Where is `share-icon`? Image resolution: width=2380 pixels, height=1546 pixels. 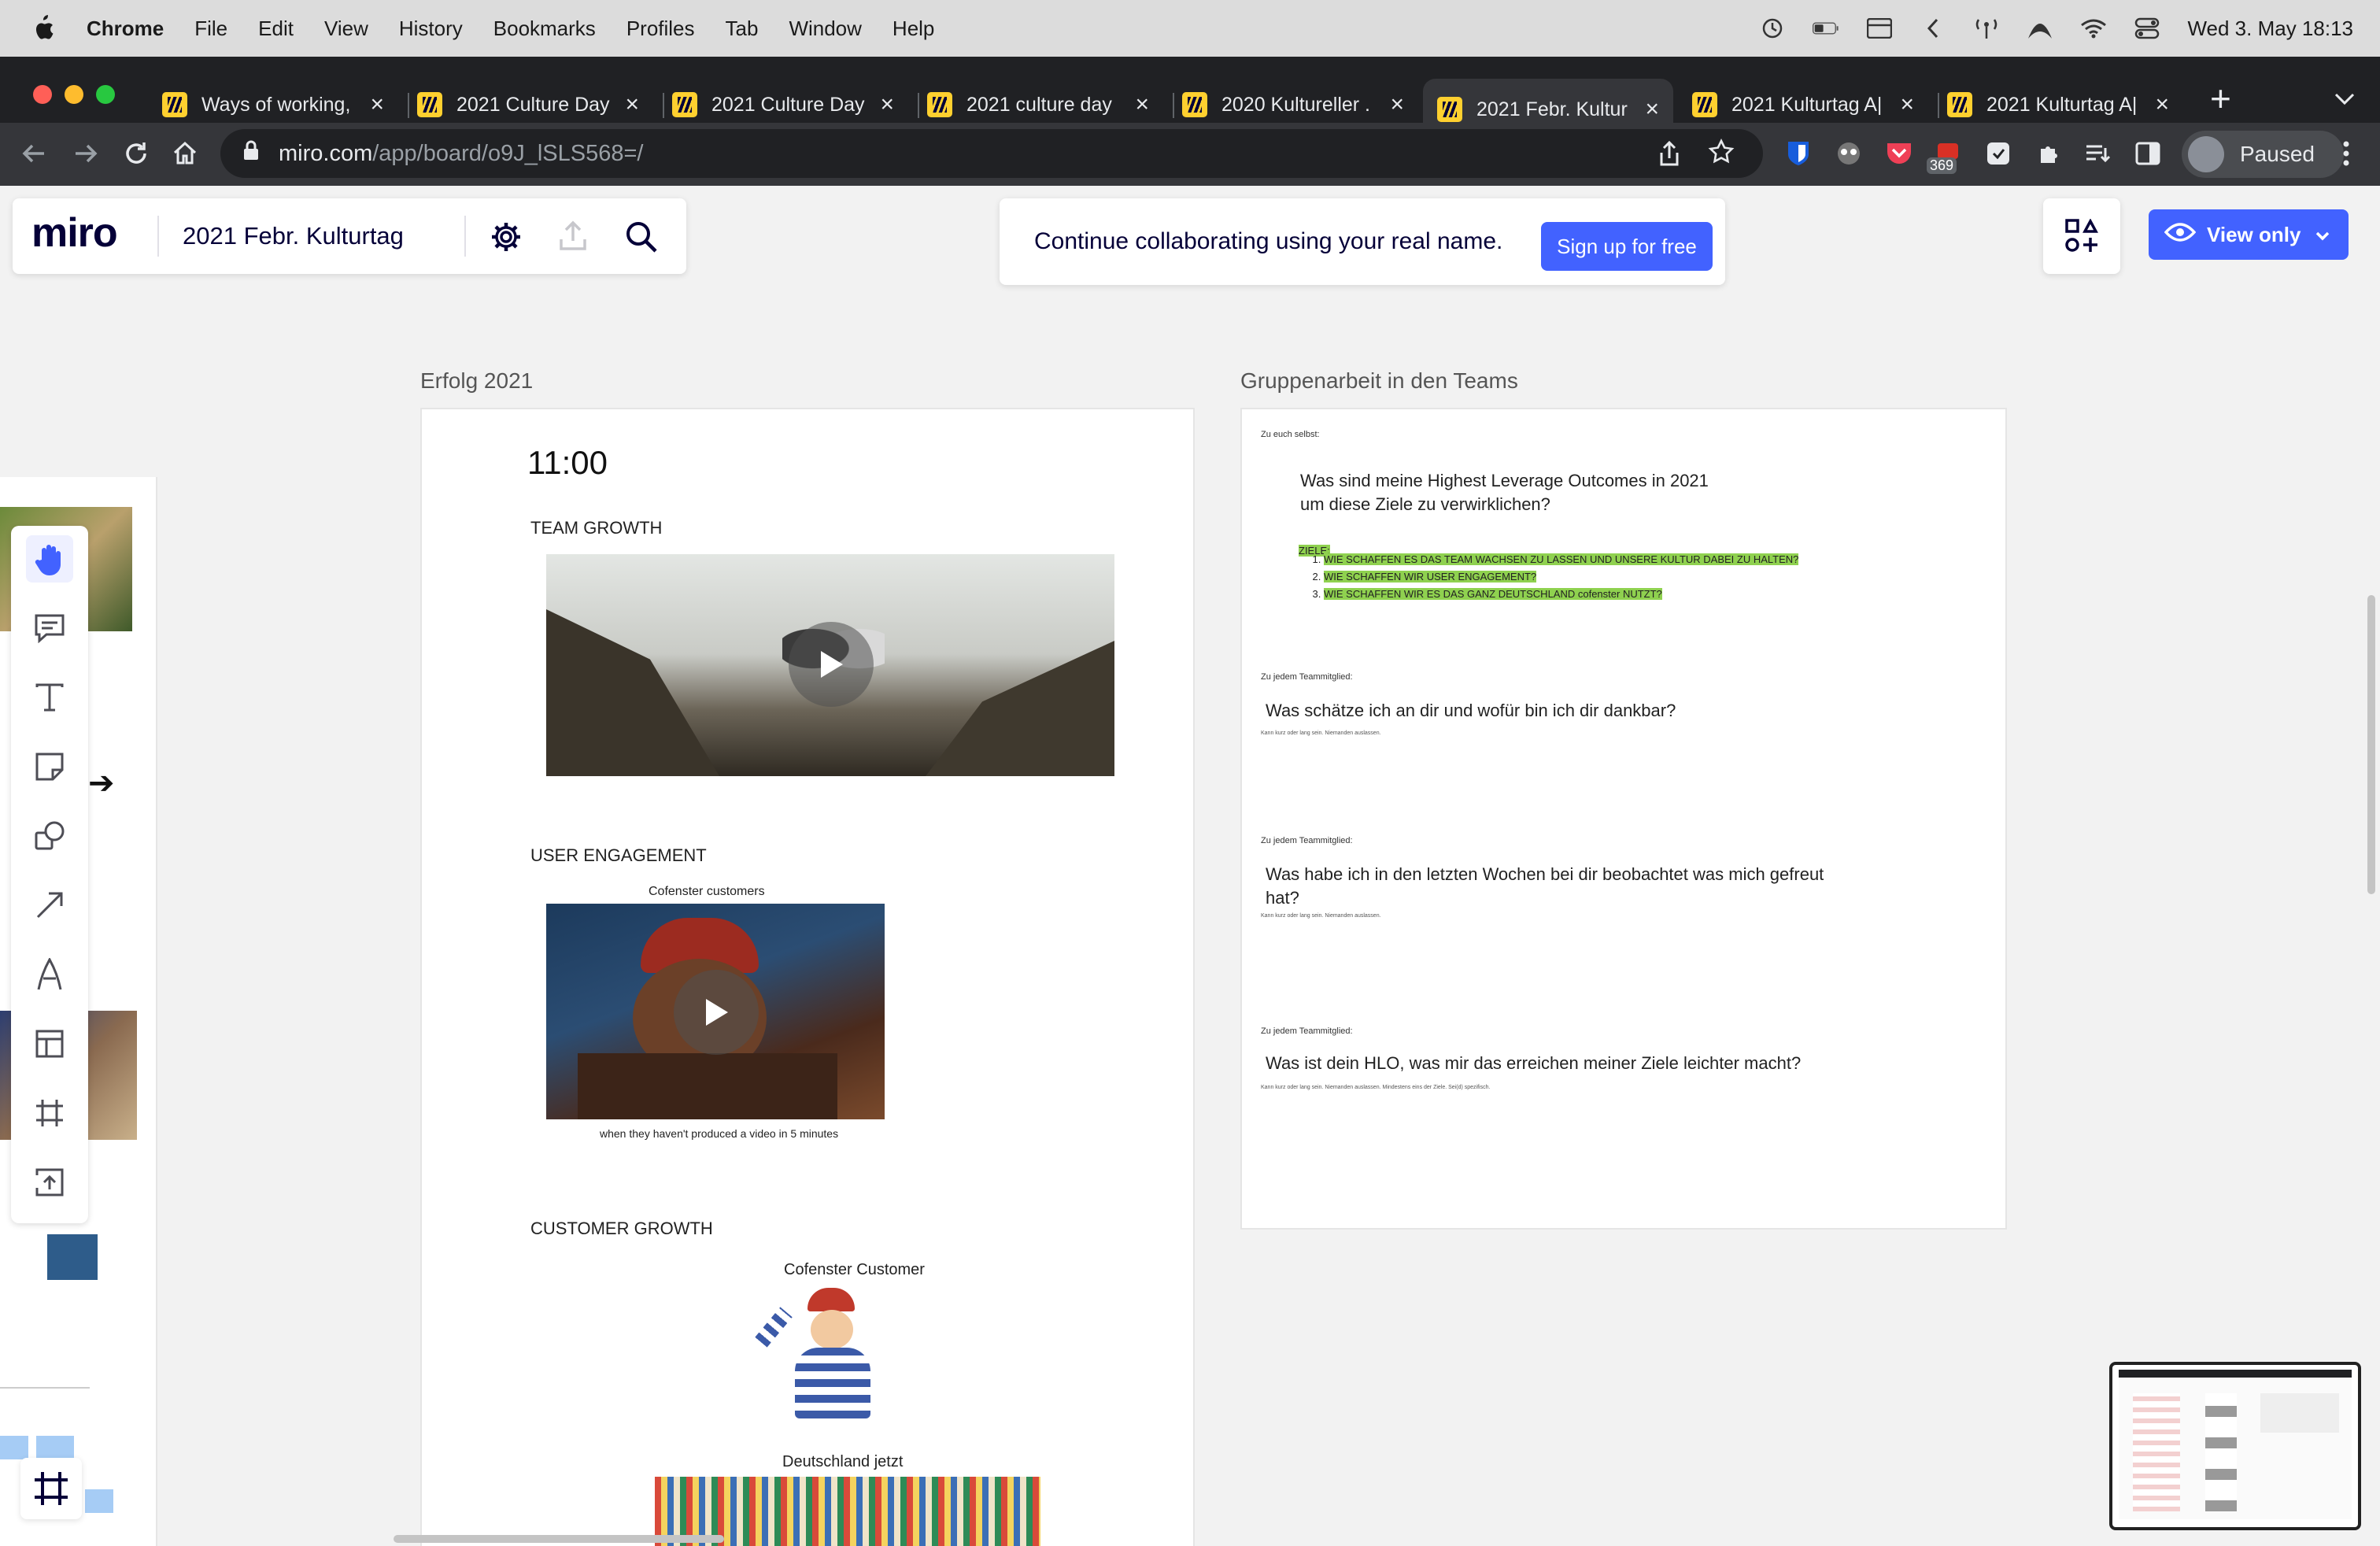
share-icon is located at coordinates (1669, 156).